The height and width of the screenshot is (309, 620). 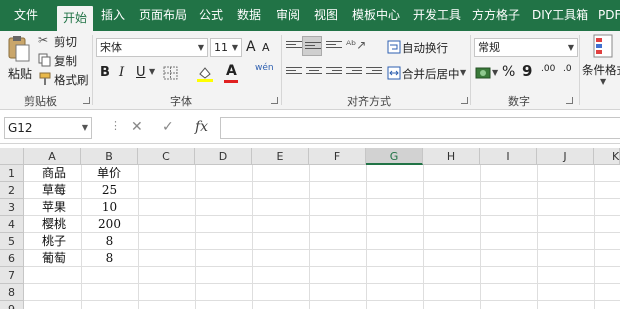 I want to click on tab-developer: 开发工具, so click(x=437, y=15).